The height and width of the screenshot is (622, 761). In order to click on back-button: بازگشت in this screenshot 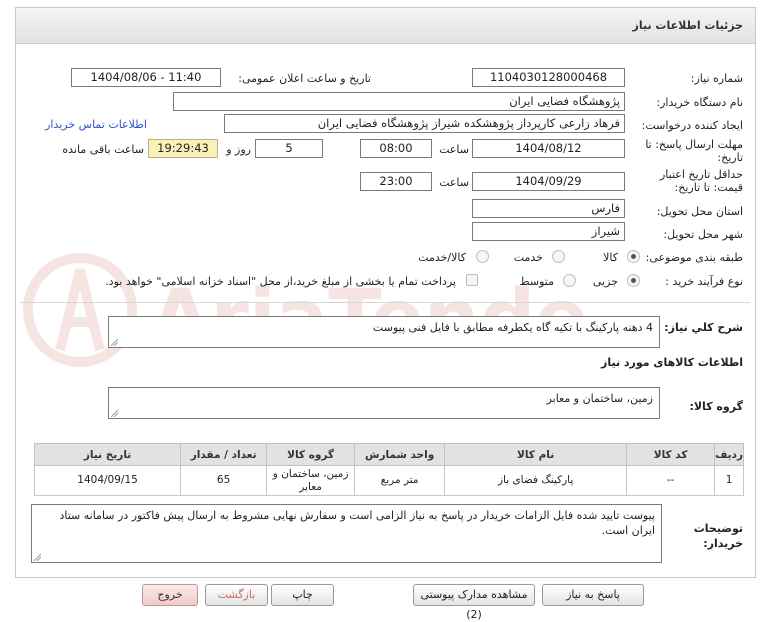, I will do `click(236, 595)`.